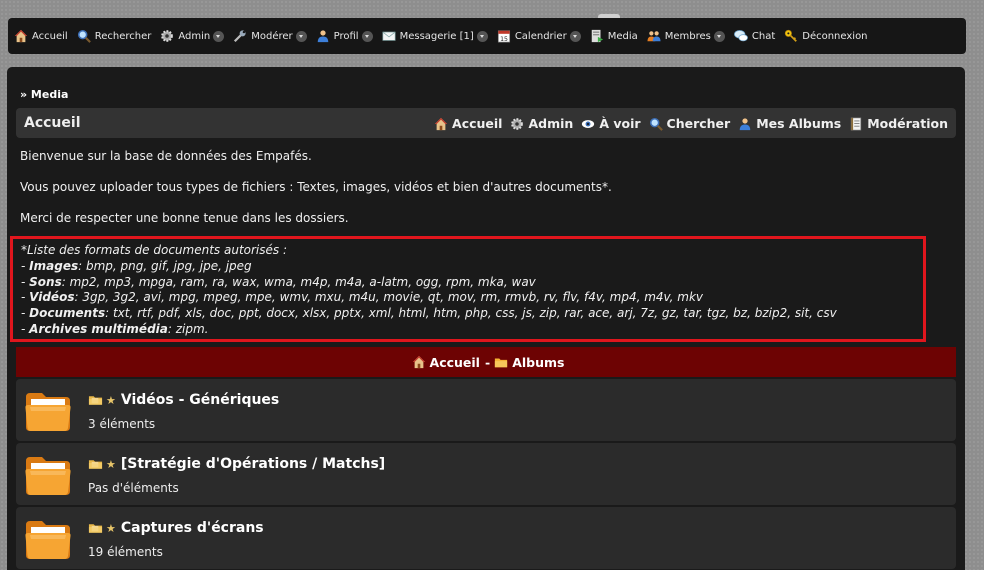  What do you see at coordinates (609, 16) in the screenshot?
I see `nav-tab-handle` at bounding box center [609, 16].